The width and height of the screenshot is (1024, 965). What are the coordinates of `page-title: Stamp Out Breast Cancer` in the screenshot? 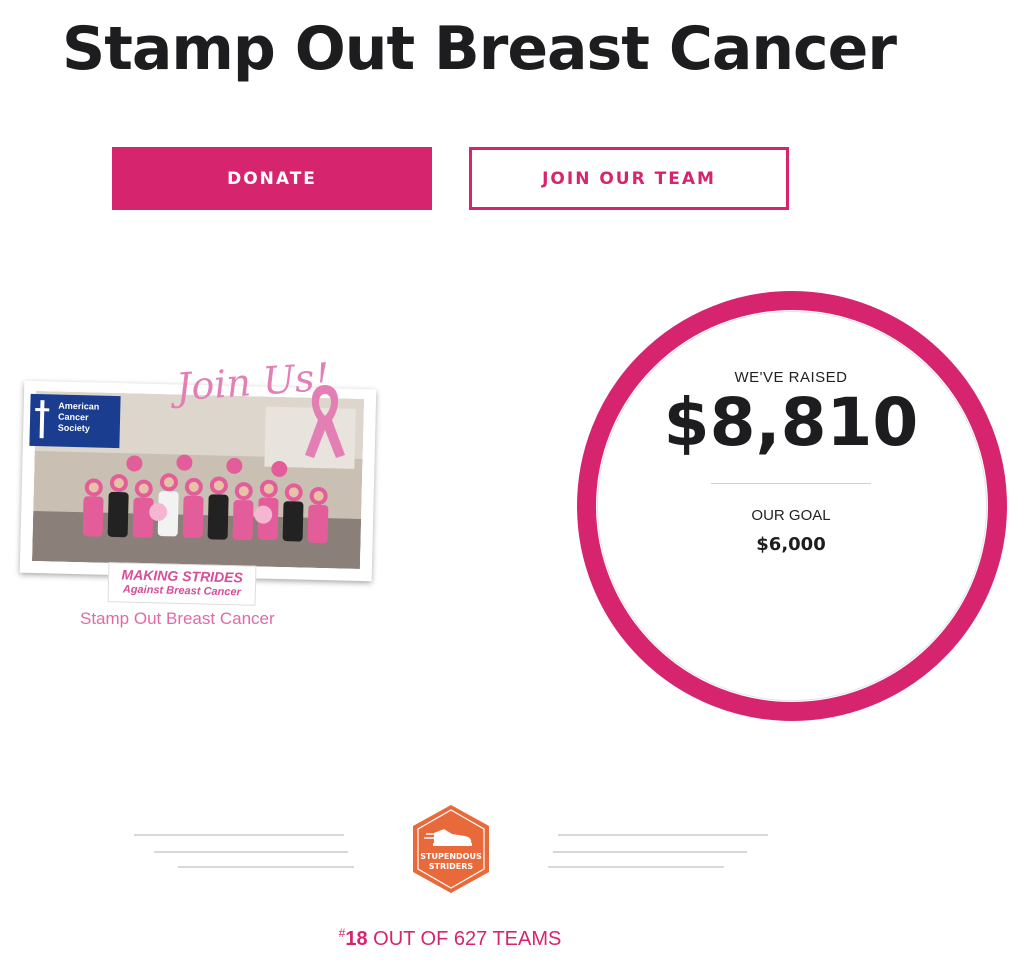 It's located at (479, 49).